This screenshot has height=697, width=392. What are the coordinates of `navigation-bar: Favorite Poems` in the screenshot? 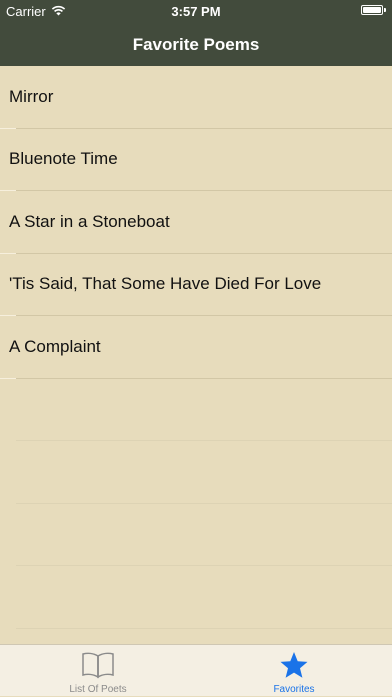 It's located at (196, 44).